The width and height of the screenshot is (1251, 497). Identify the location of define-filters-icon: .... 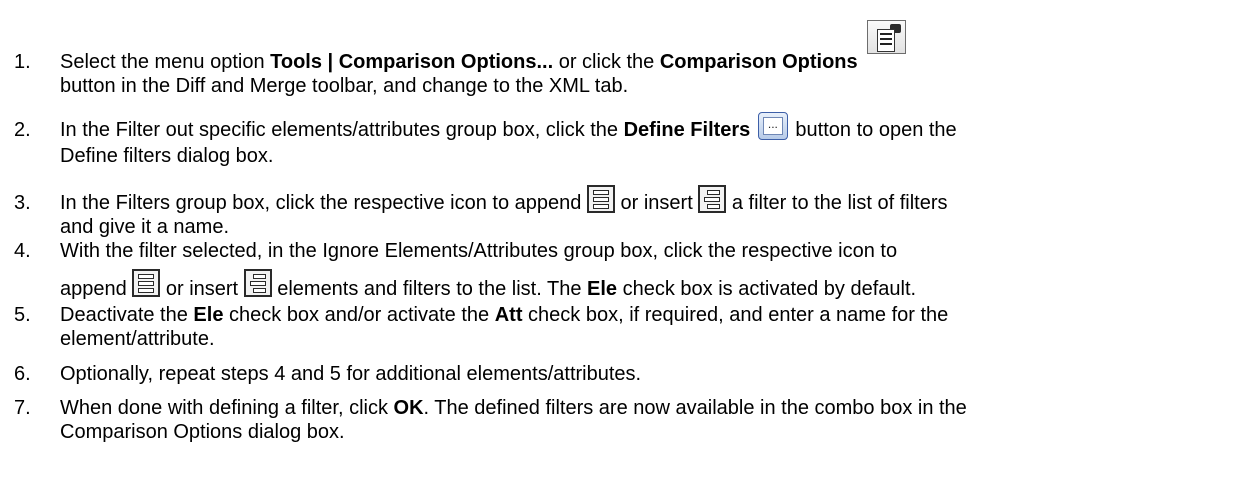
(772, 126).